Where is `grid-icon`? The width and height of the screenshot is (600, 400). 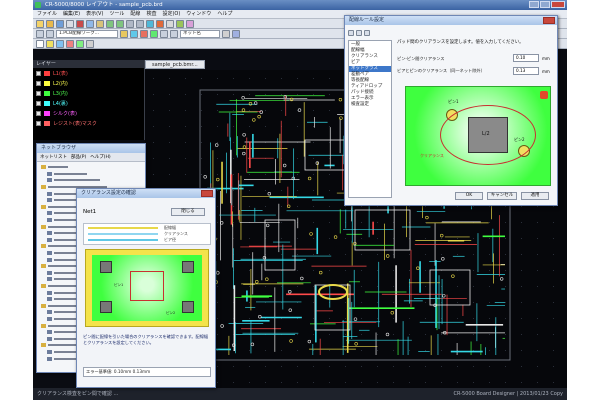 grid-icon is located at coordinates (150, 24).